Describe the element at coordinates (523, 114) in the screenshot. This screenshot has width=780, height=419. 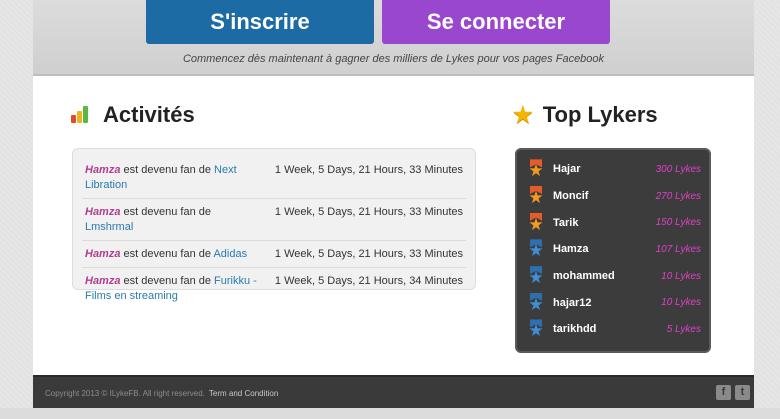
I see `star-icon: ★` at that location.